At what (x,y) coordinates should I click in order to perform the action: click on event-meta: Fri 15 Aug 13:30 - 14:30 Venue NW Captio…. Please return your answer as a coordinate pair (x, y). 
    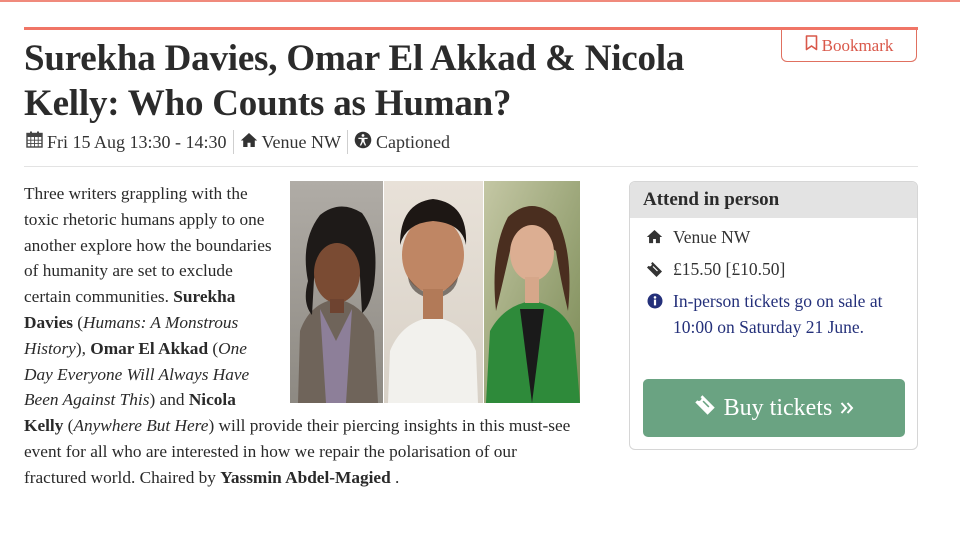
    Looking at the image, I should click on (241, 142).